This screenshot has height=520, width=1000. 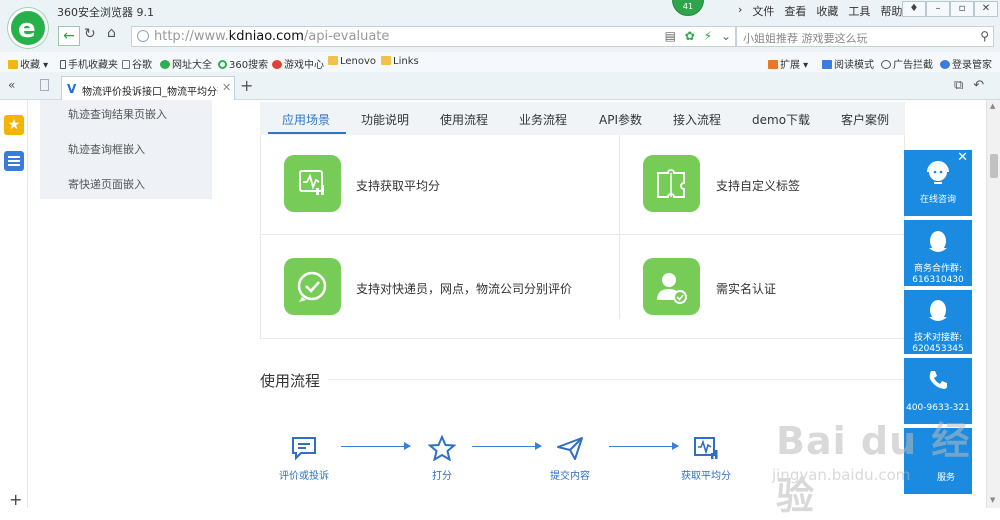 I want to click on flow-step-label: 获取平均分, so click(x=706, y=476).